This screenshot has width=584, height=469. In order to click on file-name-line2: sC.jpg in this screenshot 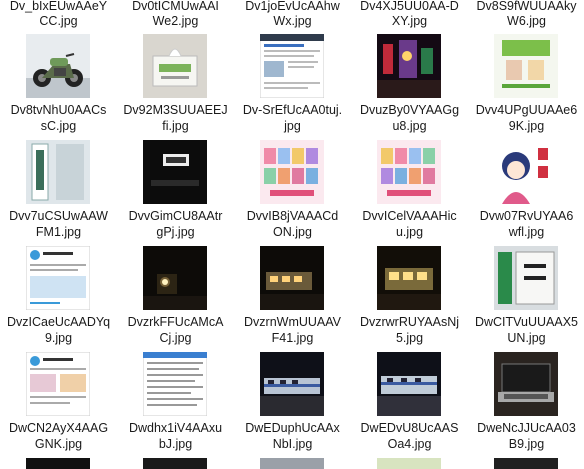, I will do `click(58, 126)`.